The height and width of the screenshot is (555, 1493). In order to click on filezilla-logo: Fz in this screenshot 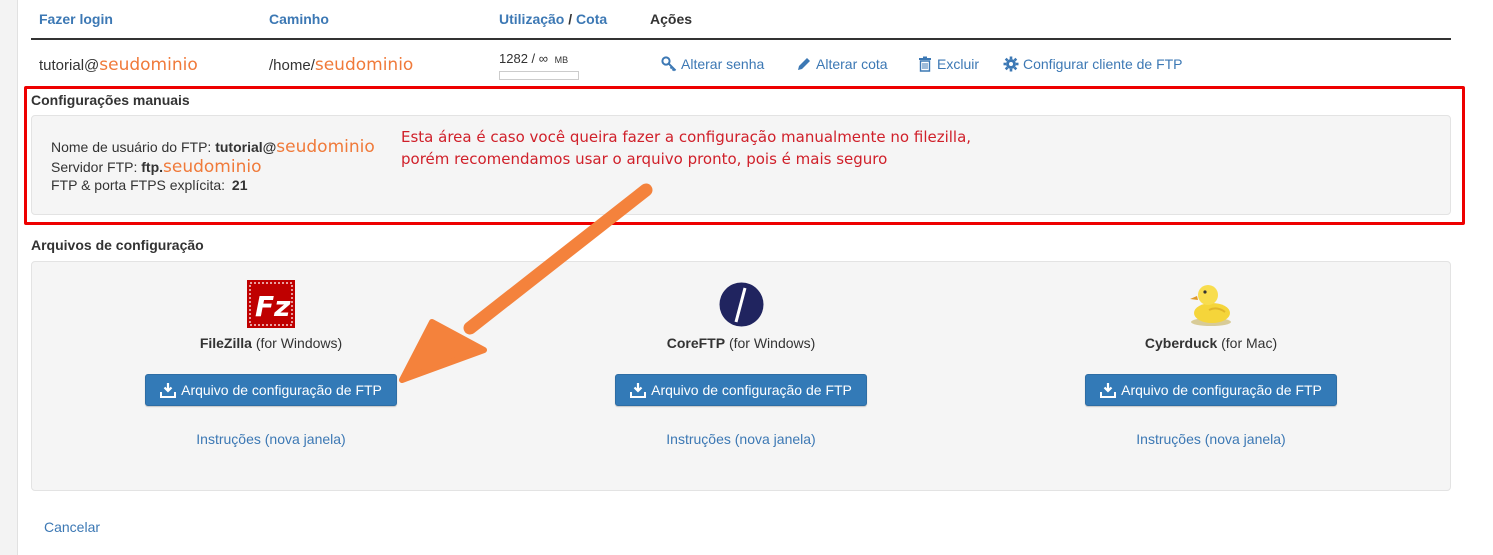, I will do `click(271, 304)`.